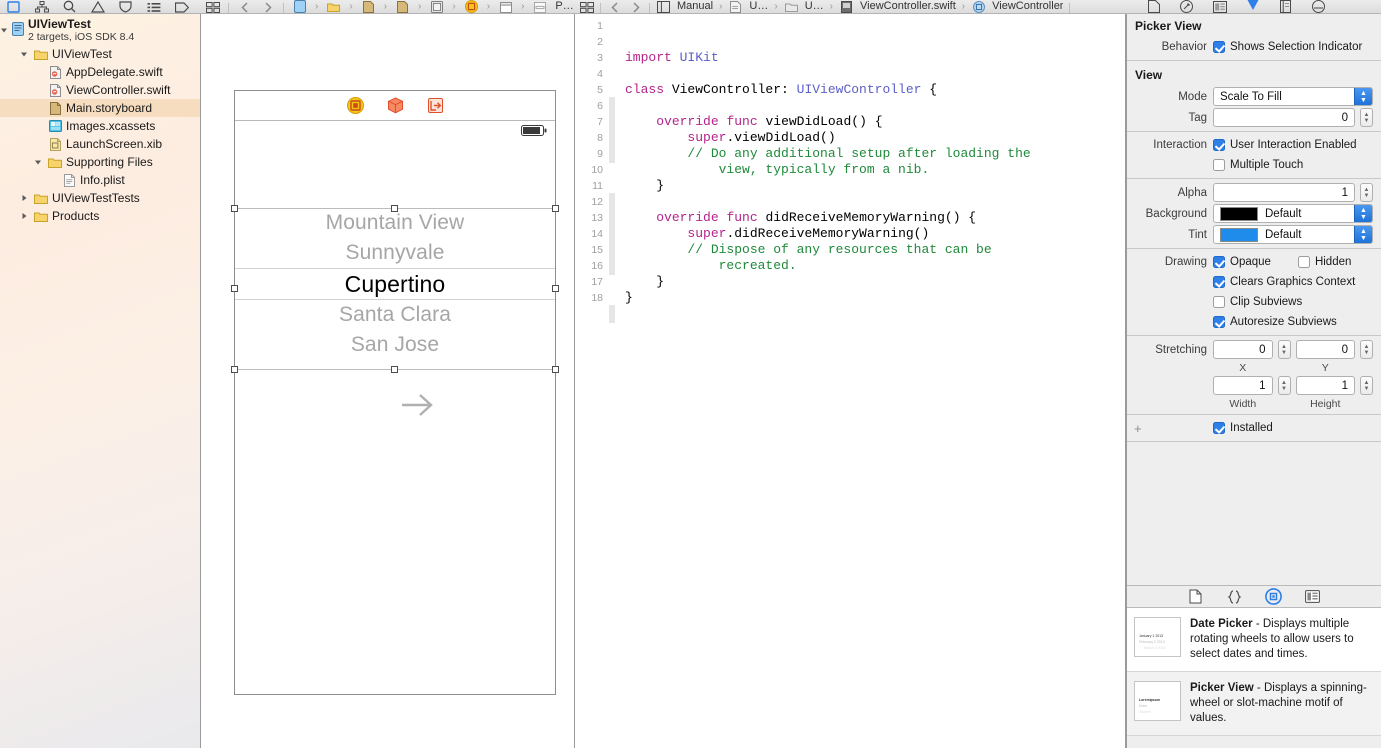  Describe the element at coordinates (100, 72) in the screenshot. I see `navigator-item-appdelegate-swift: AppDelegate.swift` at that location.